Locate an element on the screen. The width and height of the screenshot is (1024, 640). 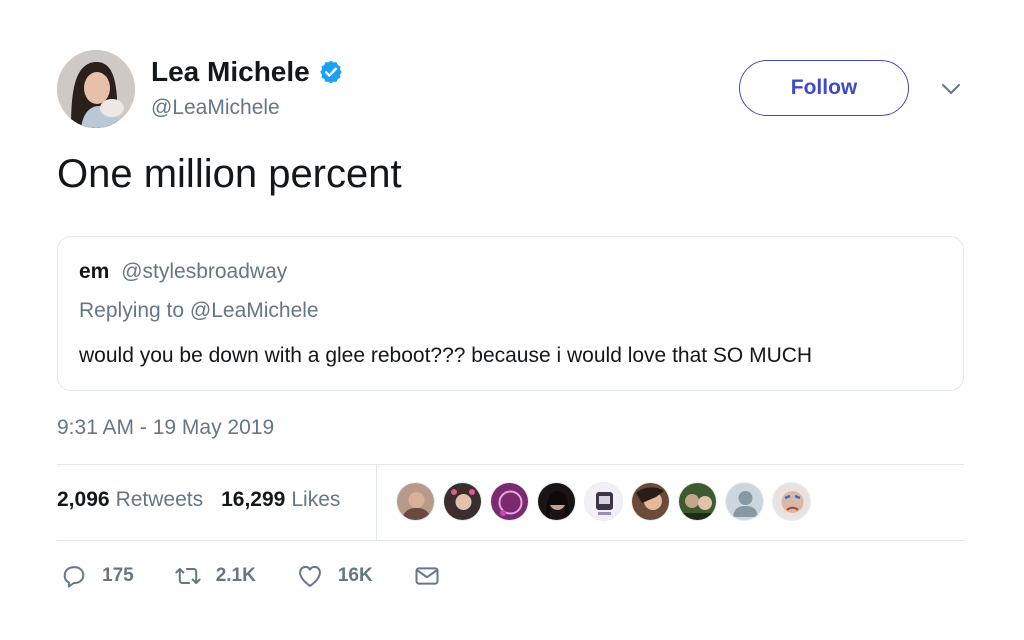
author-name: Lea Michele is located at coordinates (230, 72).